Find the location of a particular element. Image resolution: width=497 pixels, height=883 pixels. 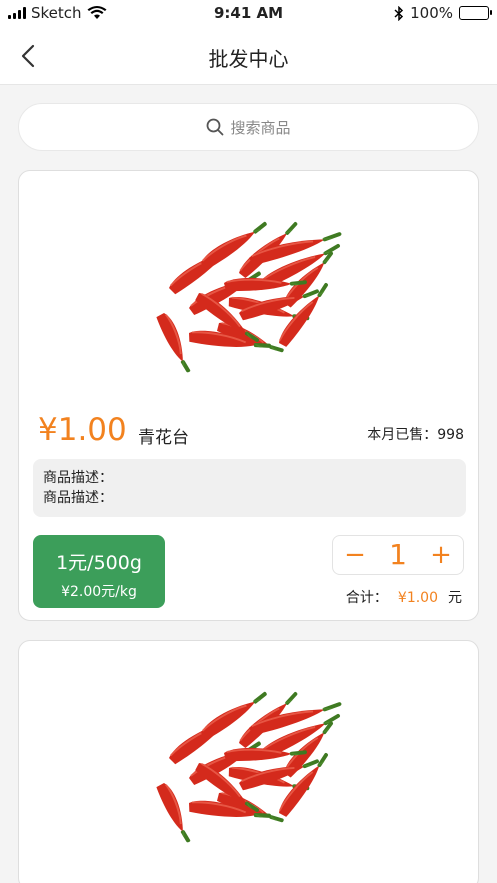

quantity-stepper: − 1 + is located at coordinates (398, 555).